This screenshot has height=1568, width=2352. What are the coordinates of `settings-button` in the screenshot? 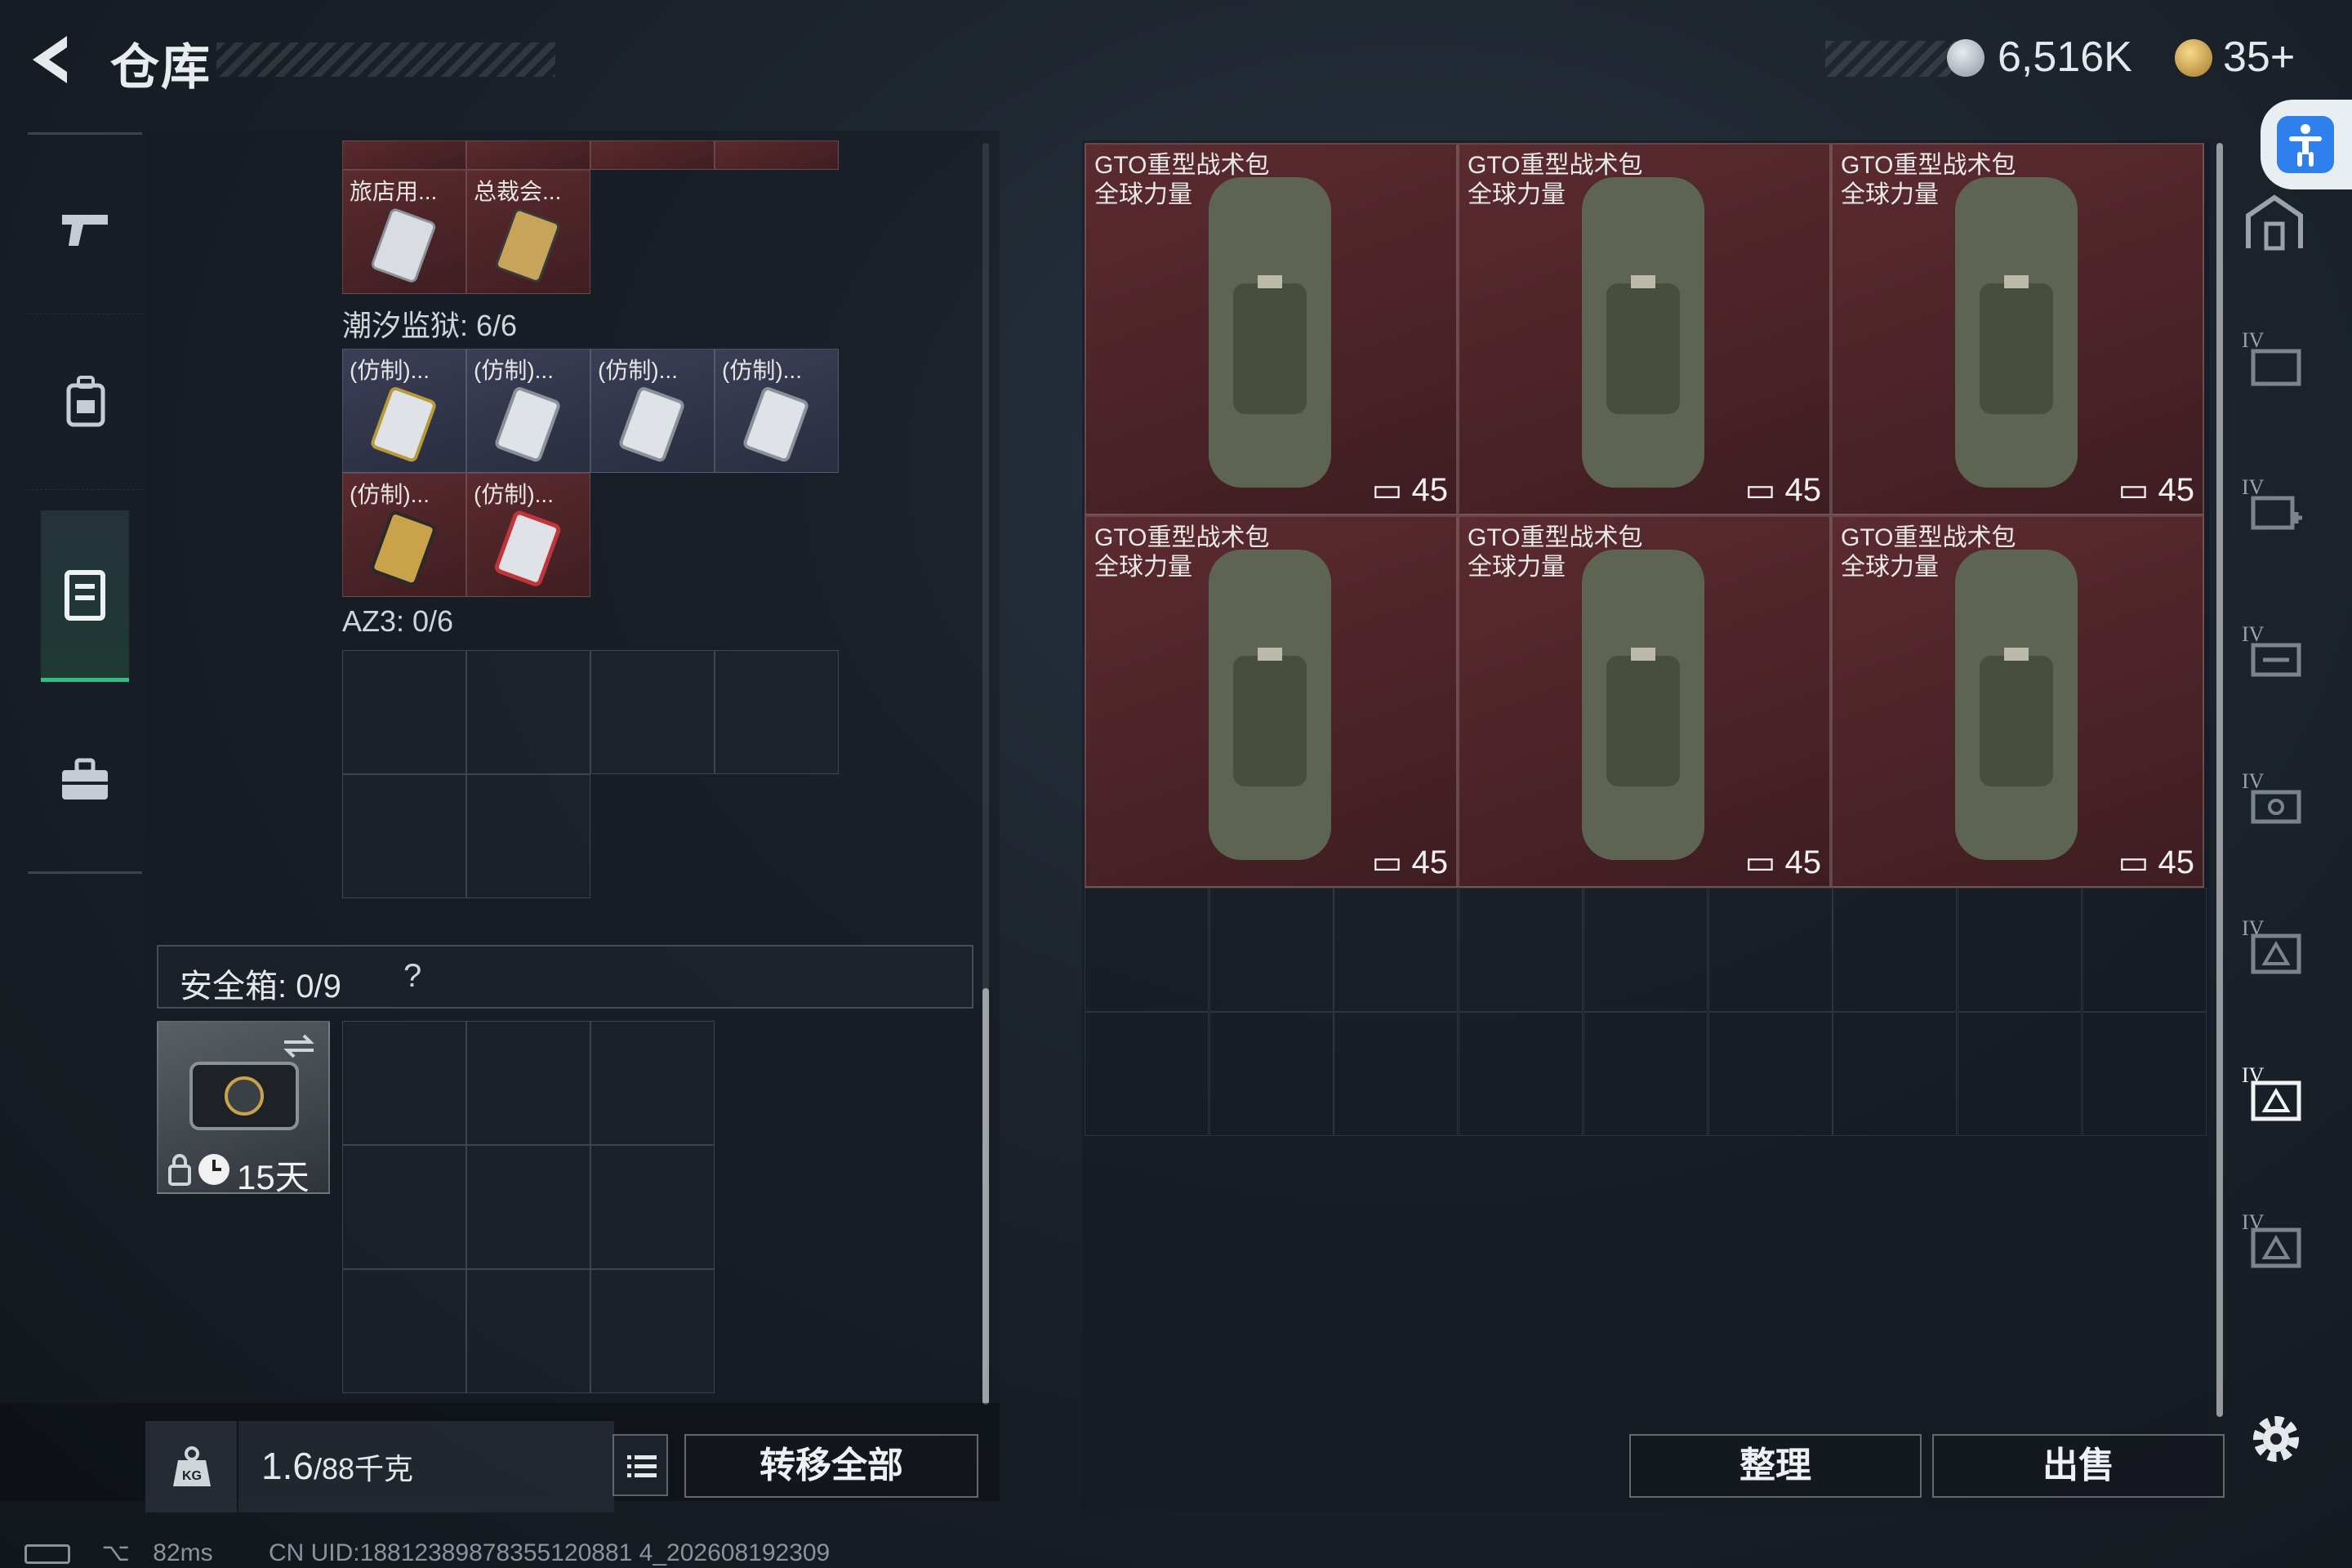 It's located at (2276, 1439).